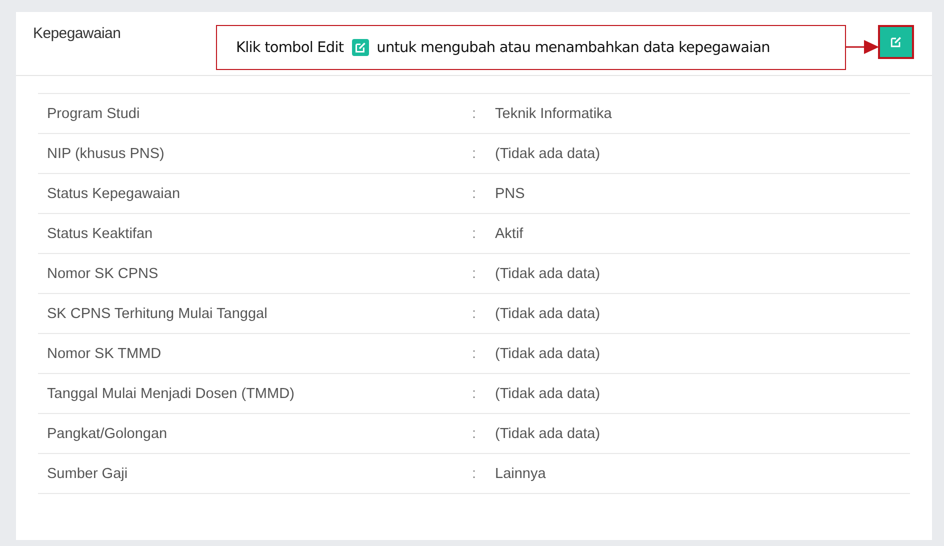  I want to click on field-value: Aktif, so click(509, 234).